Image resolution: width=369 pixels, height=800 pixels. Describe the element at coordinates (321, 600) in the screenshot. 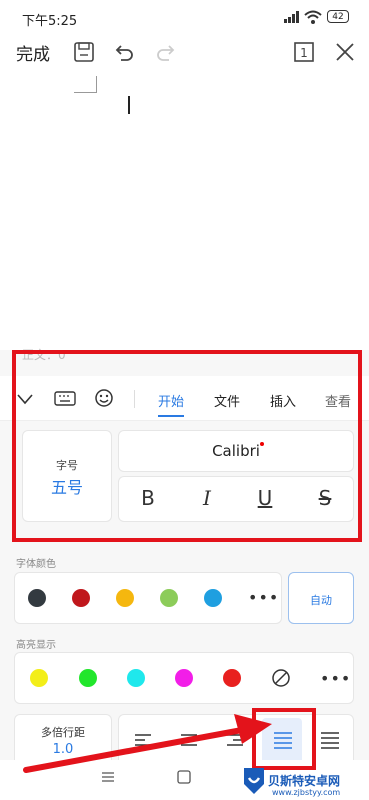

I see `auto-color-label: 自动` at that location.